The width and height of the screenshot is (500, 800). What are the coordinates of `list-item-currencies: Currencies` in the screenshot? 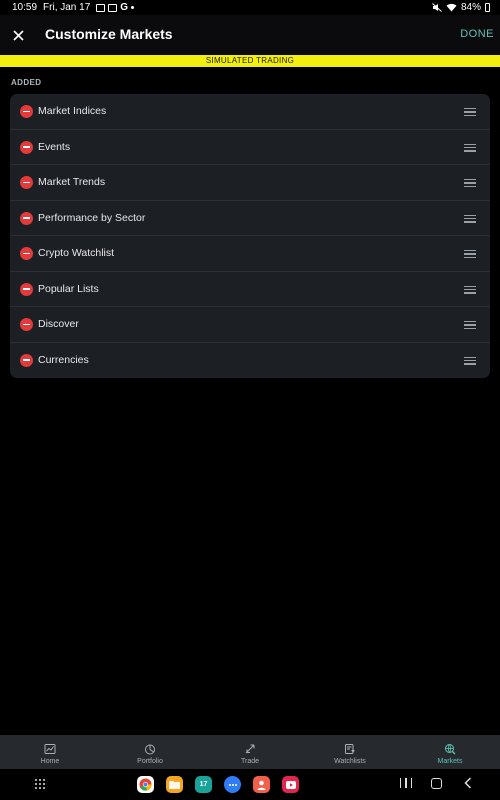 It's located at (250, 361).